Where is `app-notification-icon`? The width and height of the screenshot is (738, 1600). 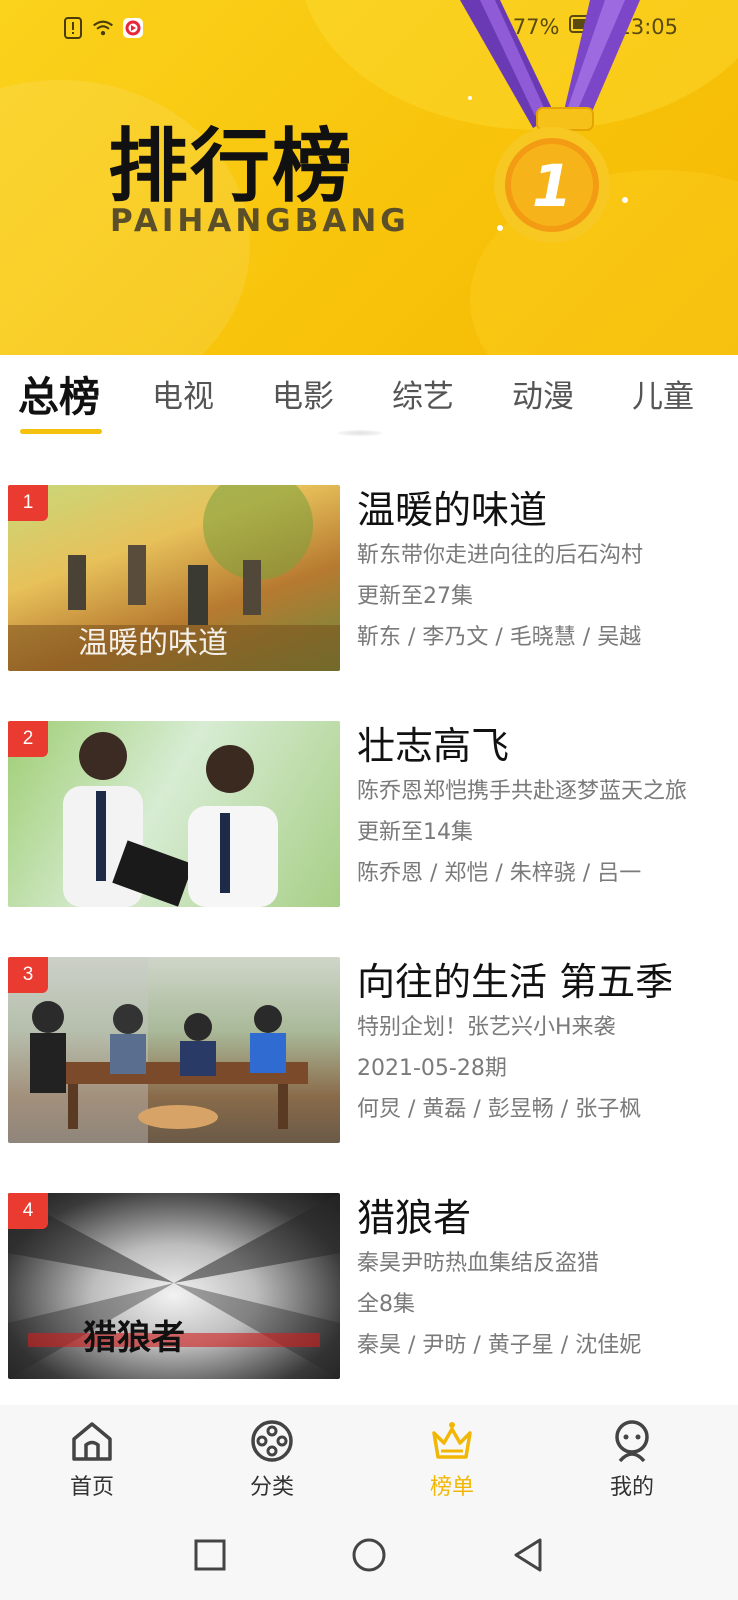
app-notification-icon is located at coordinates (133, 28).